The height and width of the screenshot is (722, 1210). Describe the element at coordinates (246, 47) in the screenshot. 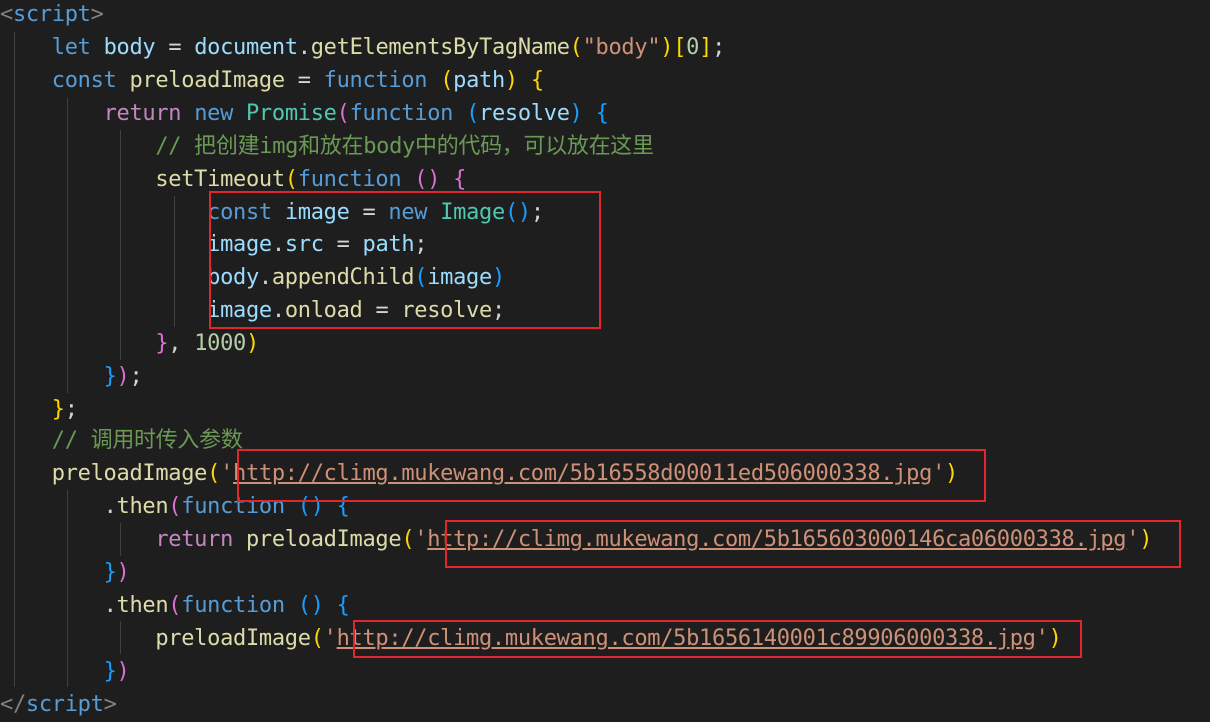

I see `identifier: document` at that location.